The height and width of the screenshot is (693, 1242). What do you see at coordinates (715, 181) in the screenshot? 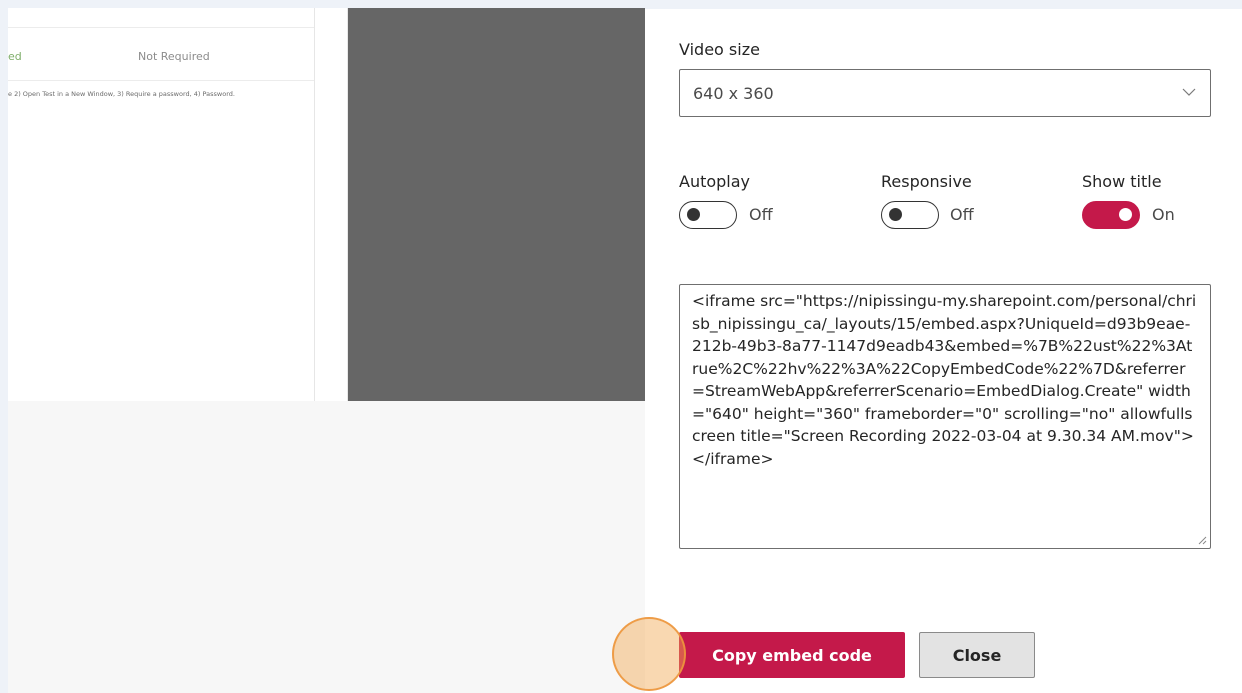
I see `autoplay-label: Autoplay` at bounding box center [715, 181].